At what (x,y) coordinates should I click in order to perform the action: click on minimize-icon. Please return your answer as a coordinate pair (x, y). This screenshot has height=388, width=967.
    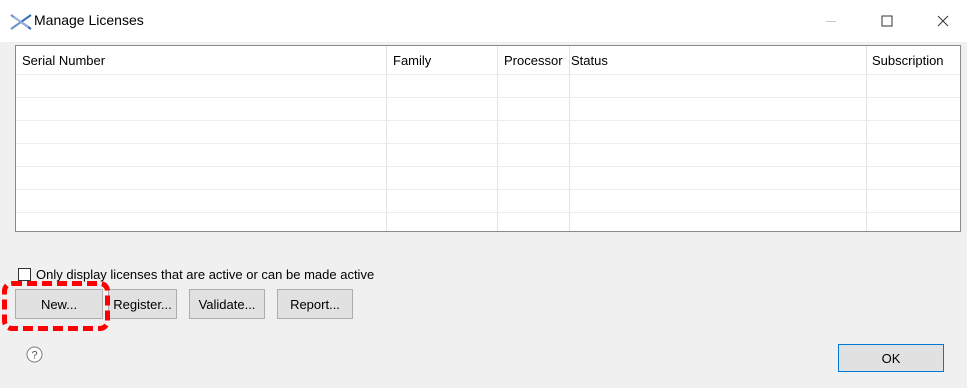
    Looking at the image, I should click on (831, 21).